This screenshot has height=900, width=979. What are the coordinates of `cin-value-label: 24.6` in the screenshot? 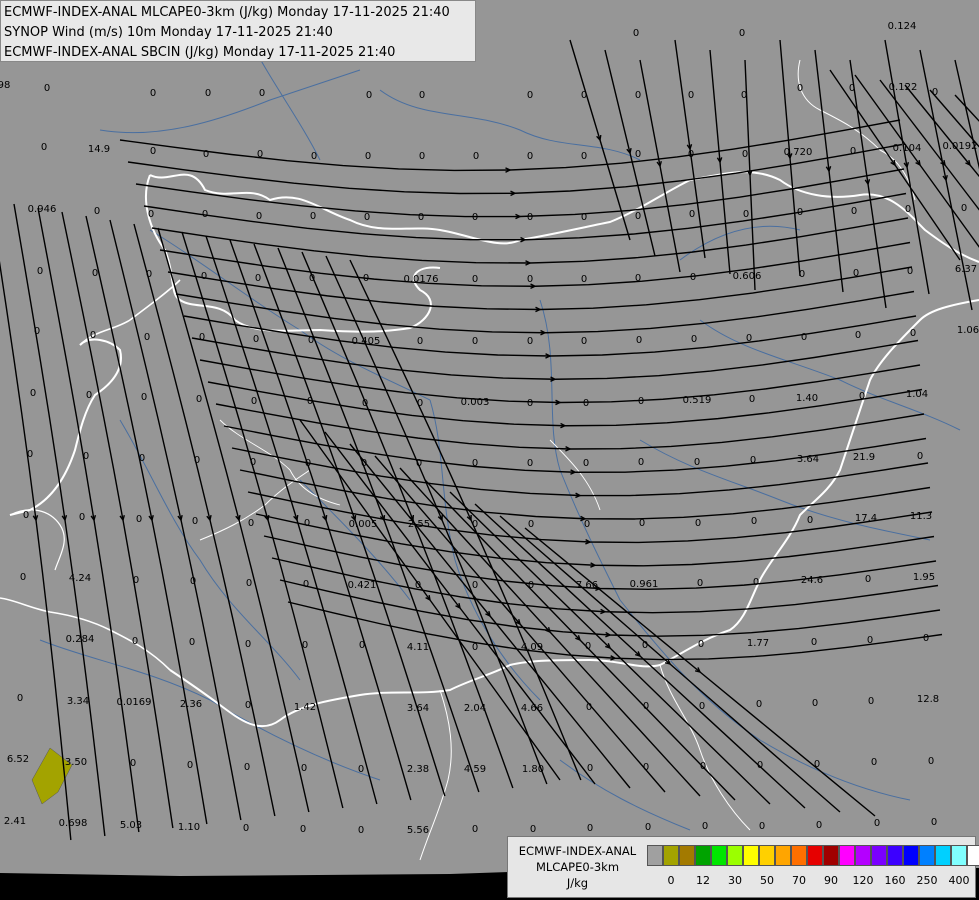 It's located at (812, 580).